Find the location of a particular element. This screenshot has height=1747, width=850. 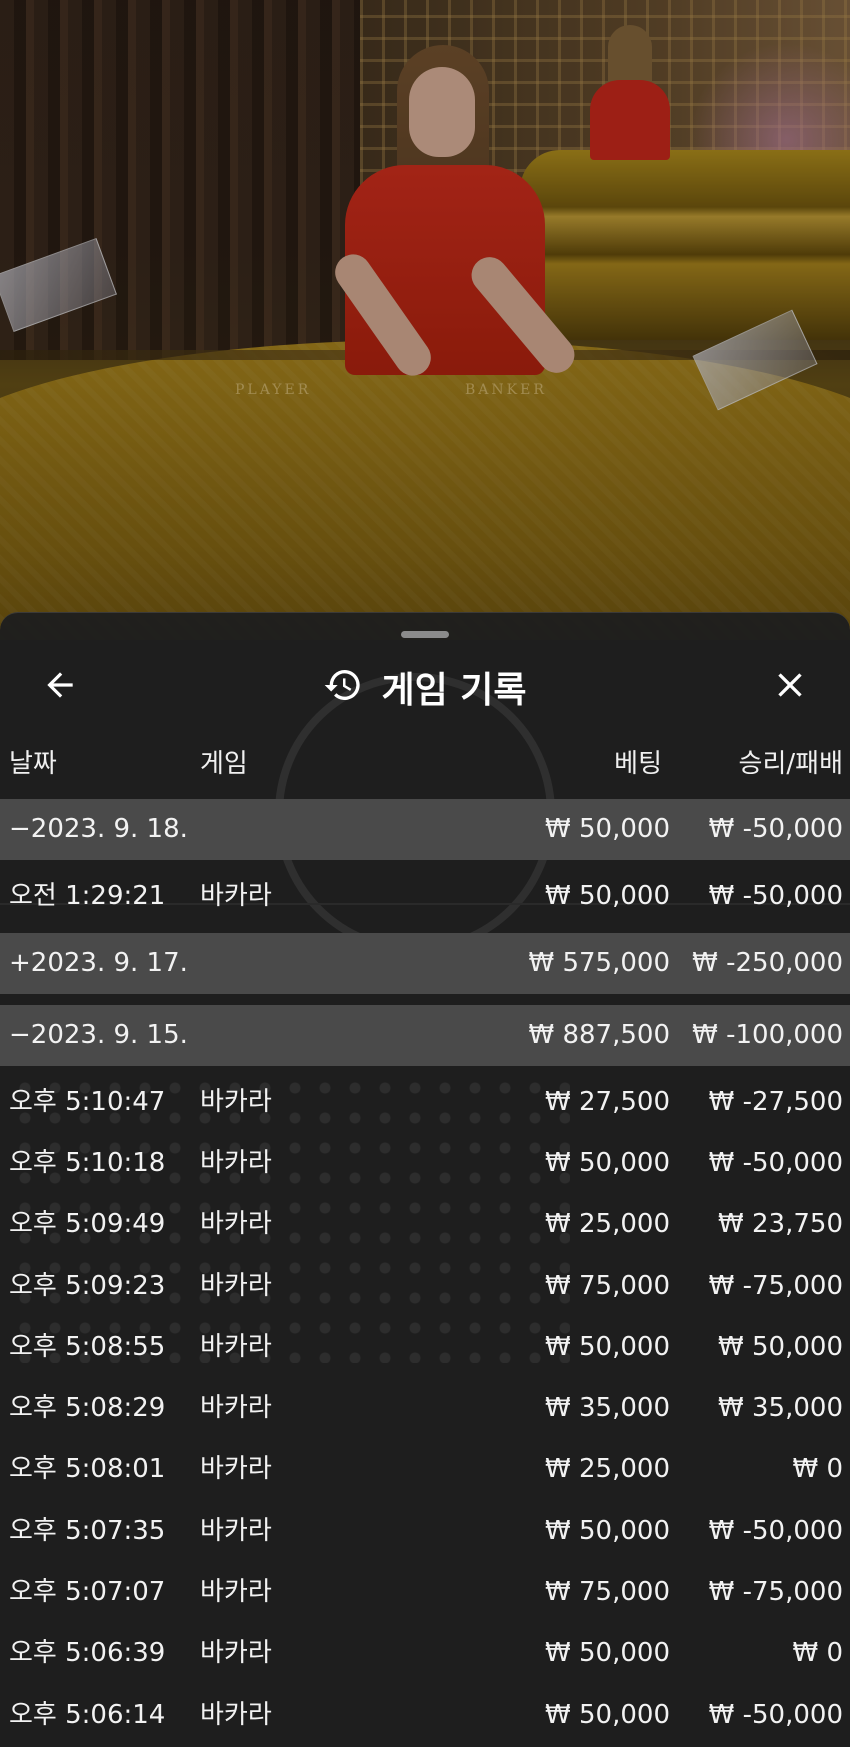

column-header-game: 게임 is located at coordinates (224, 764).